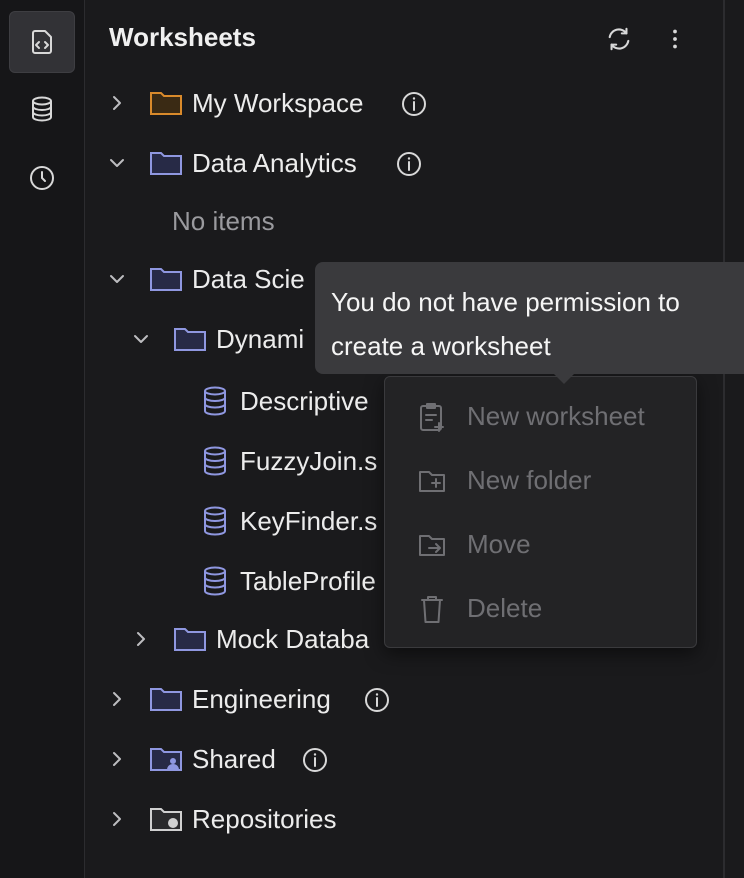 This screenshot has width=744, height=878. I want to click on menu-item-new-folder: New folder, so click(540, 481).